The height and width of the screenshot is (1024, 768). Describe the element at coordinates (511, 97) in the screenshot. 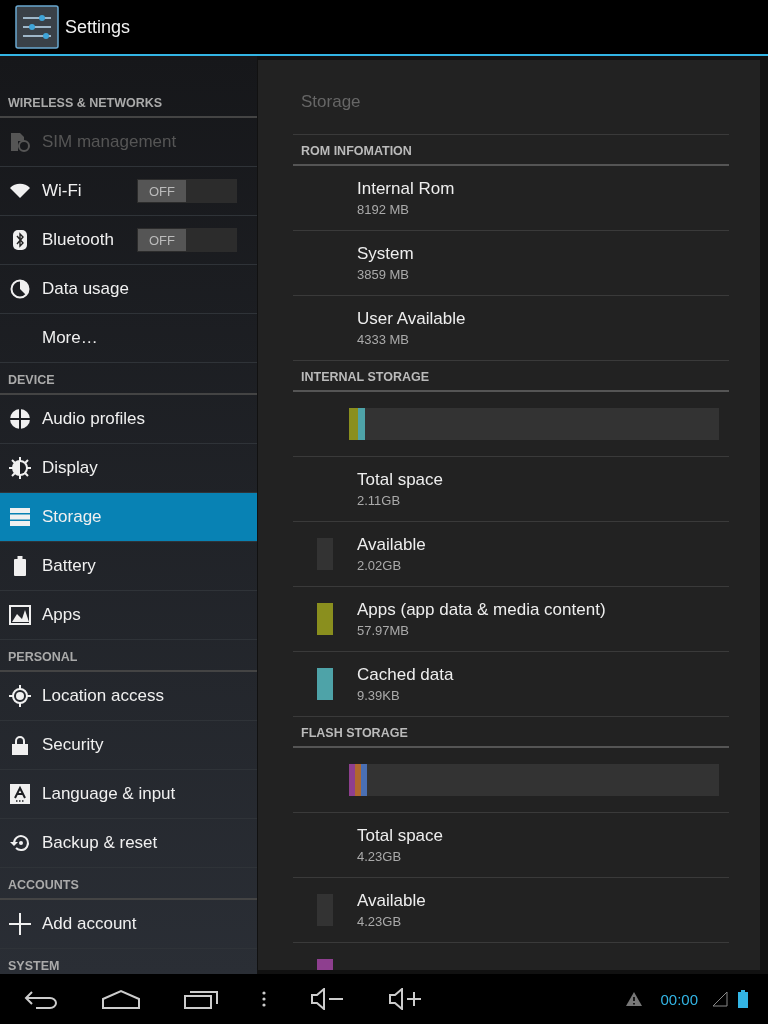

I see `page-title: Storage` at that location.